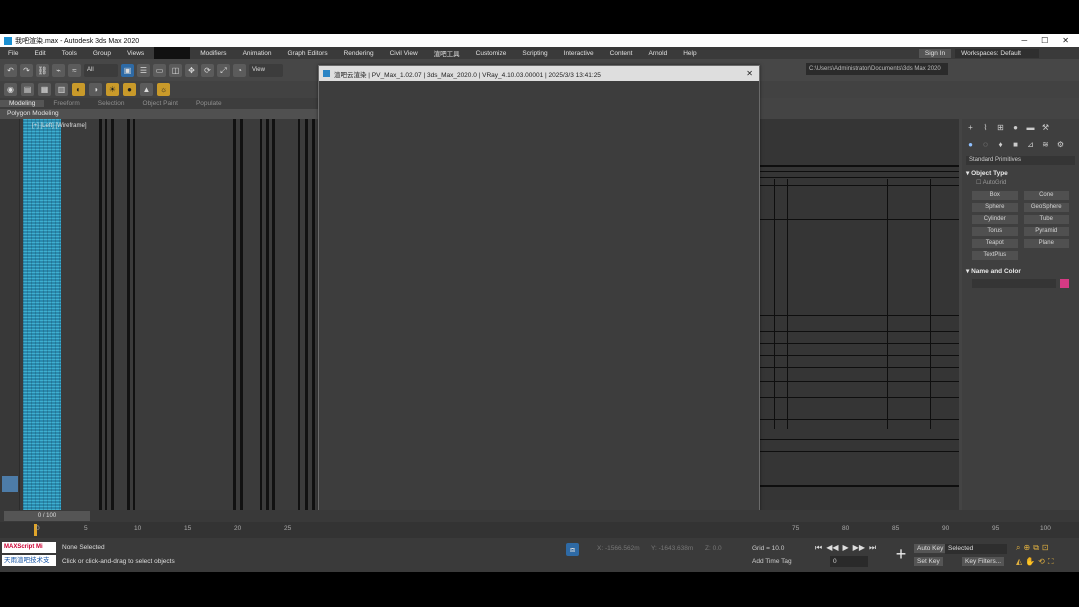 The width and height of the screenshot is (1079, 607). What do you see at coordinates (970, 144) in the screenshot?
I see `geometry-icon: ●` at bounding box center [970, 144].